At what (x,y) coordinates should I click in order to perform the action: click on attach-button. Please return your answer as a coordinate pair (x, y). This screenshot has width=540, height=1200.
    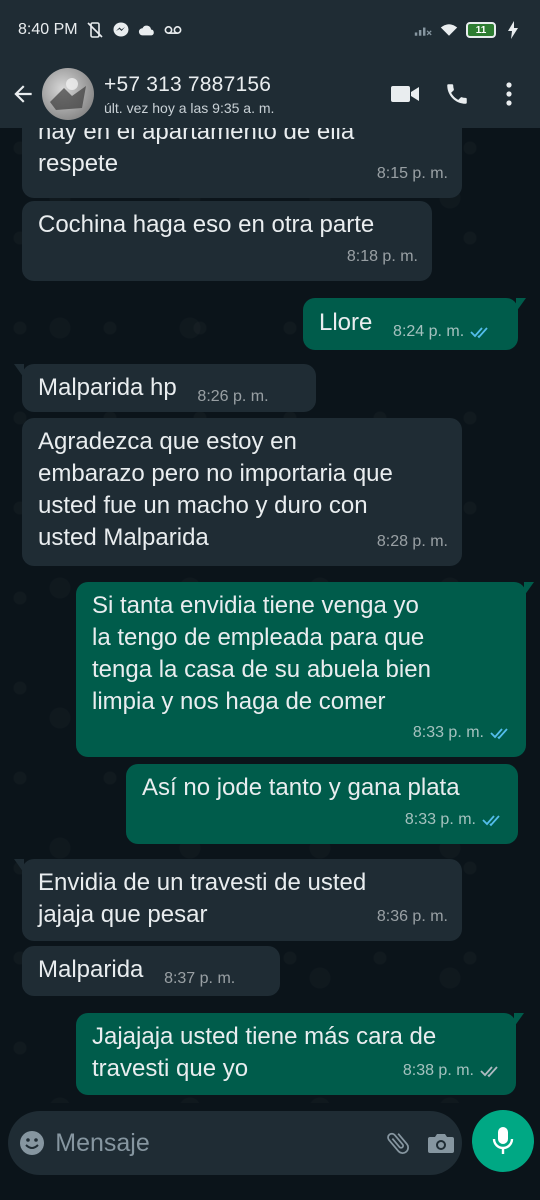
    Looking at the image, I should click on (398, 1143).